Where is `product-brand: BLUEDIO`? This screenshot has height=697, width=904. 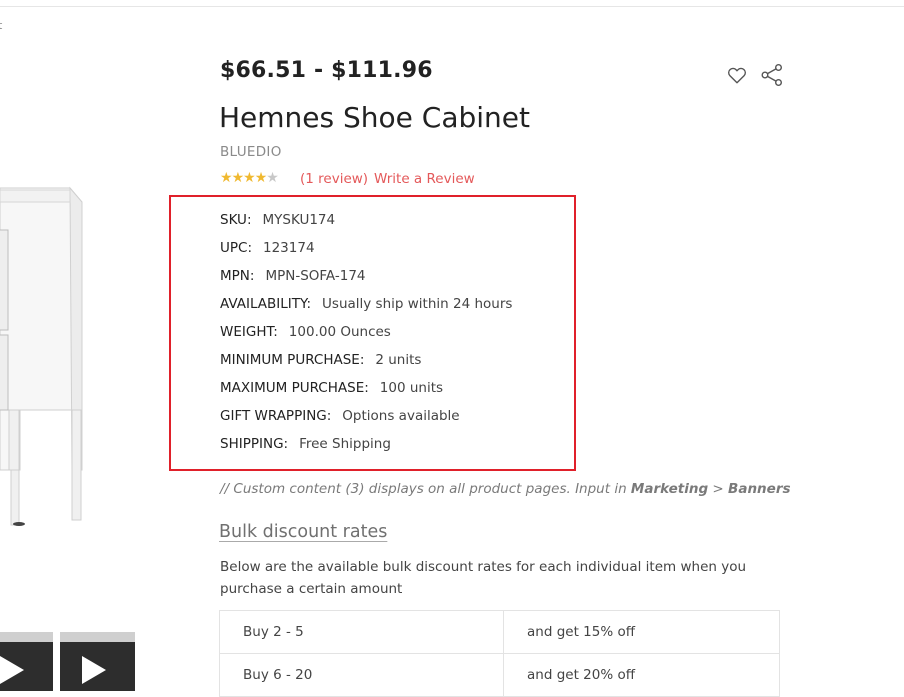 product-brand: BLUEDIO is located at coordinates (251, 152).